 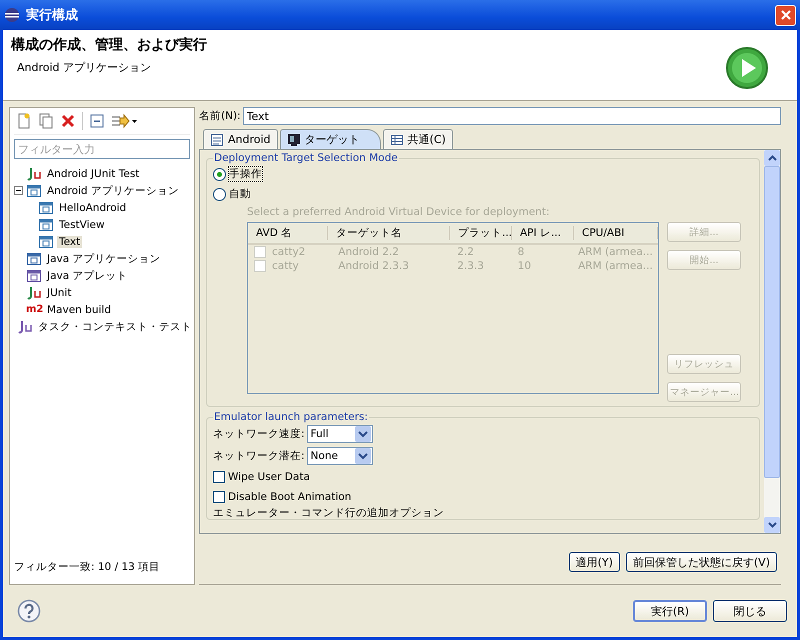 I want to click on group-title: Deployment Target Selection Mode, so click(x=306, y=158).